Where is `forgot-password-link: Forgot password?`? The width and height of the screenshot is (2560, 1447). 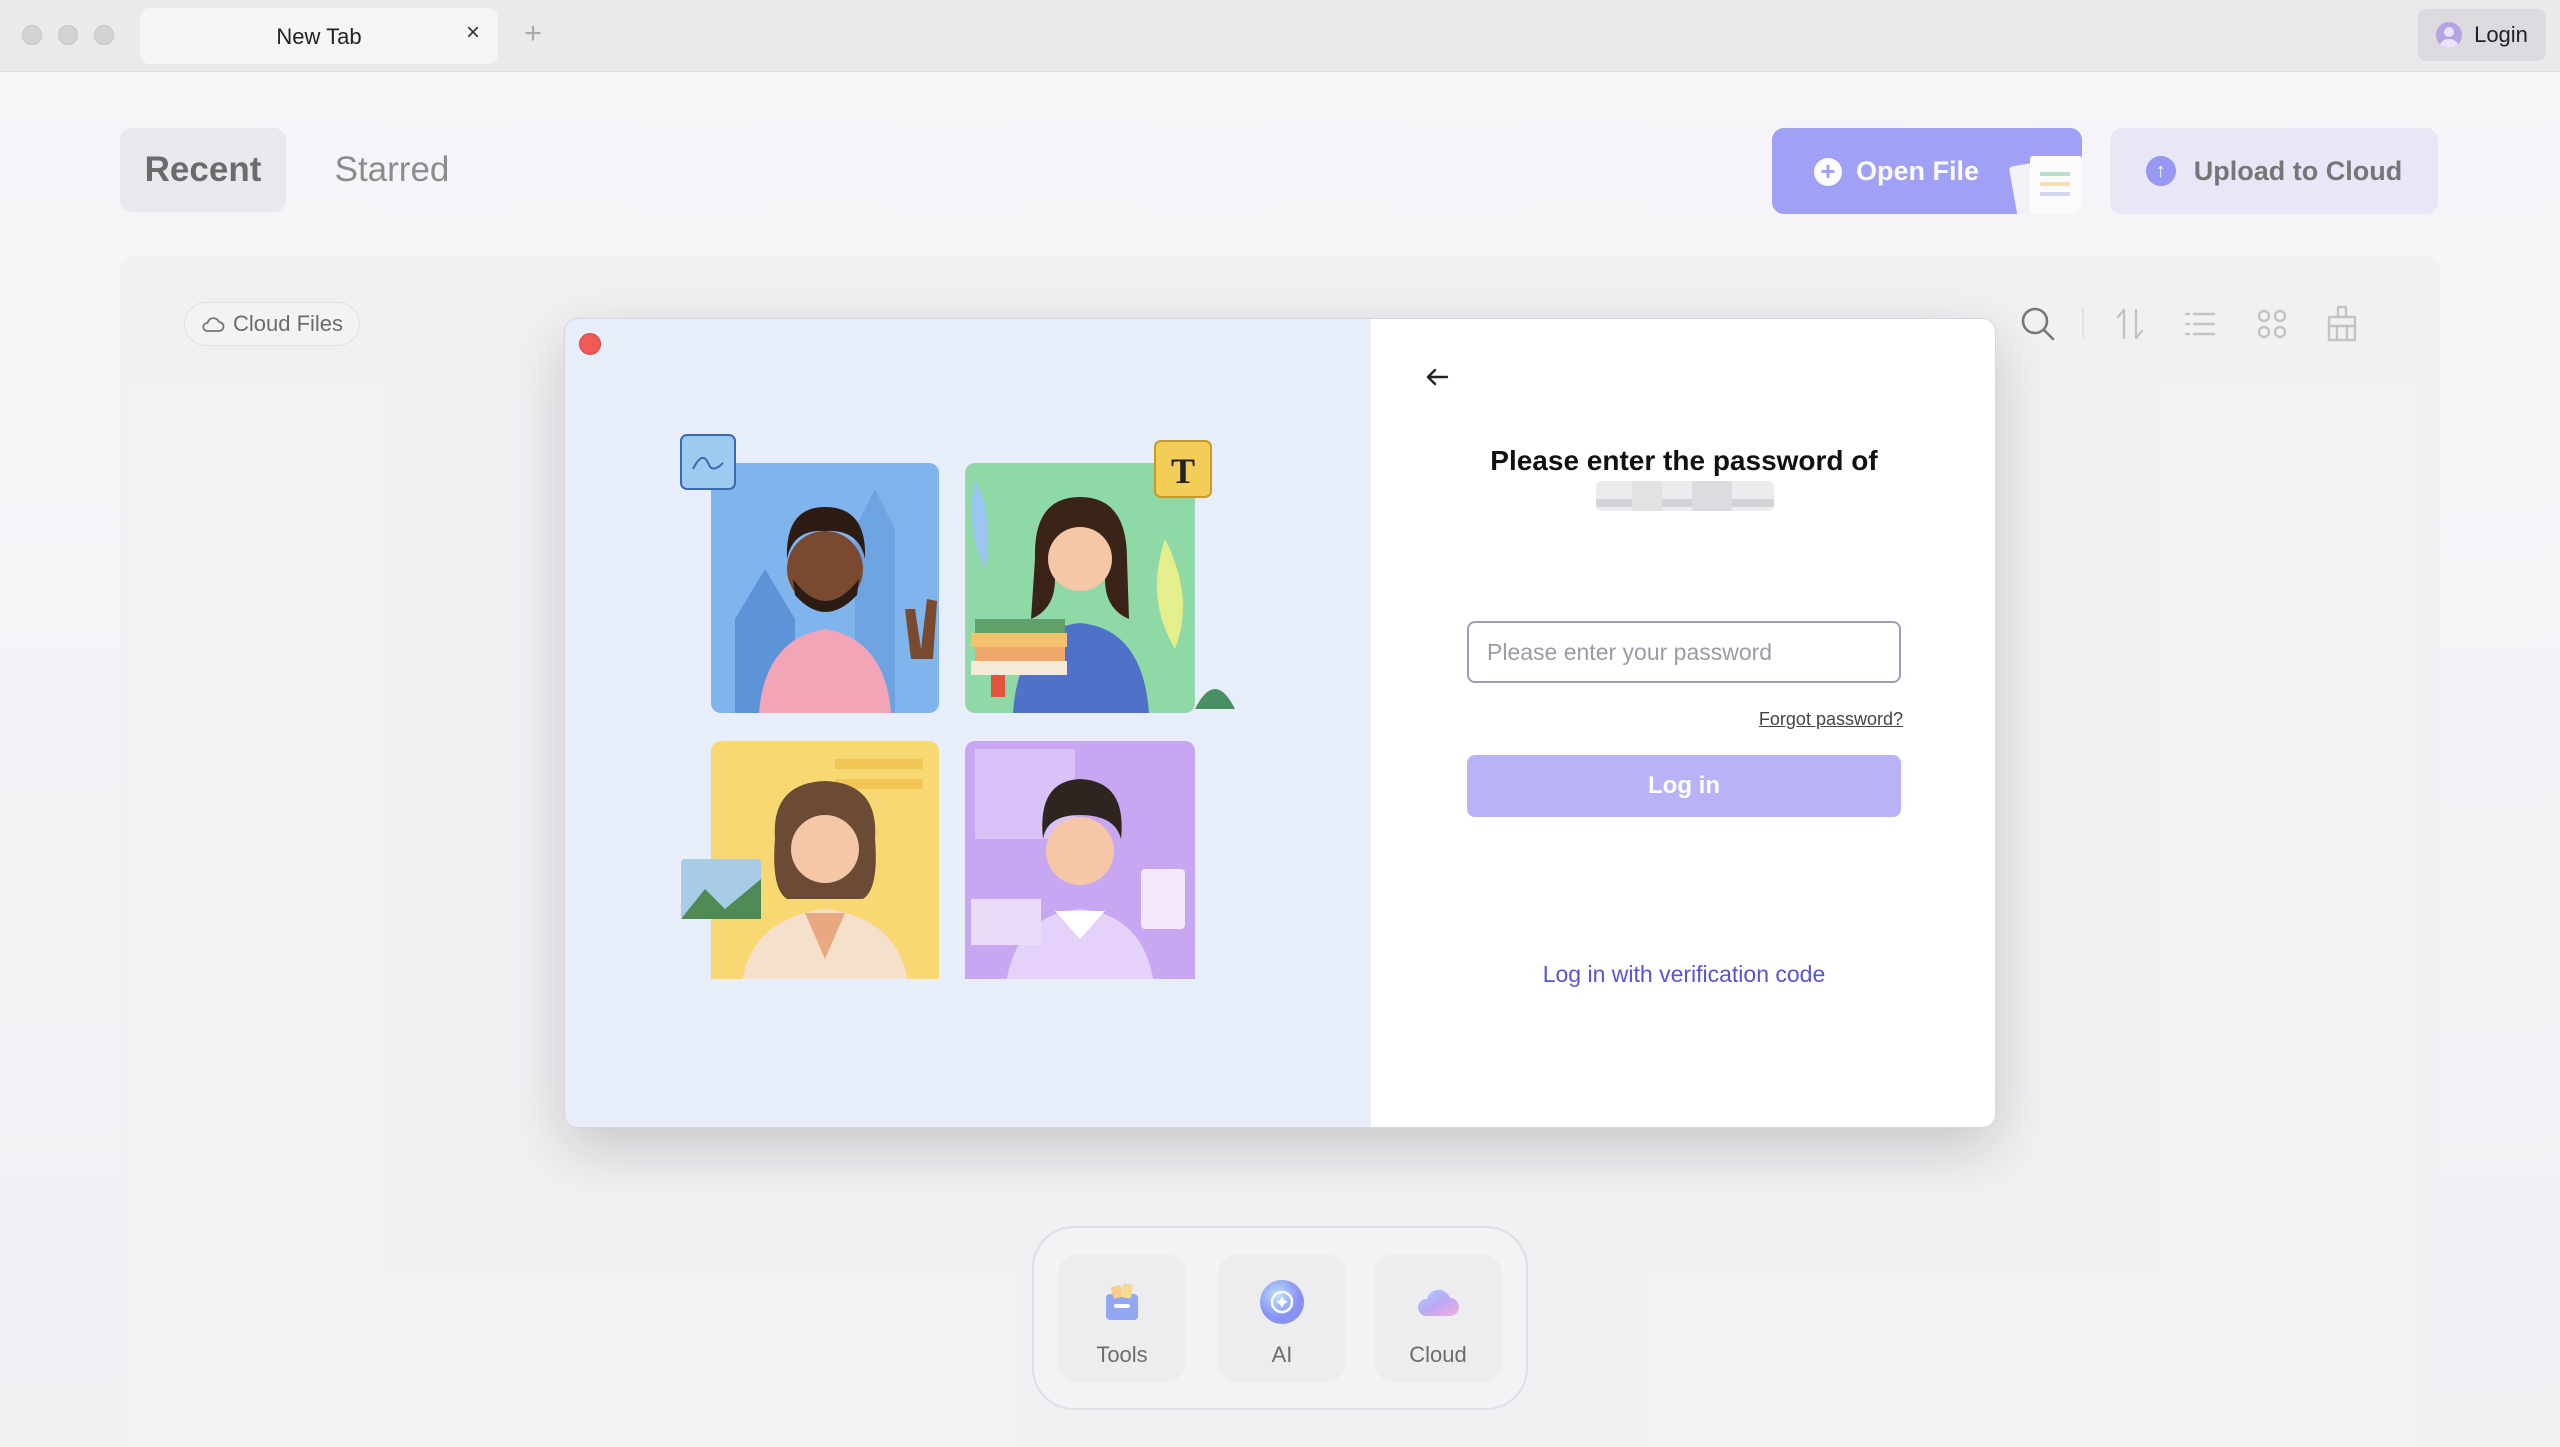 forgot-password-link: Forgot password? is located at coordinates (1831, 719).